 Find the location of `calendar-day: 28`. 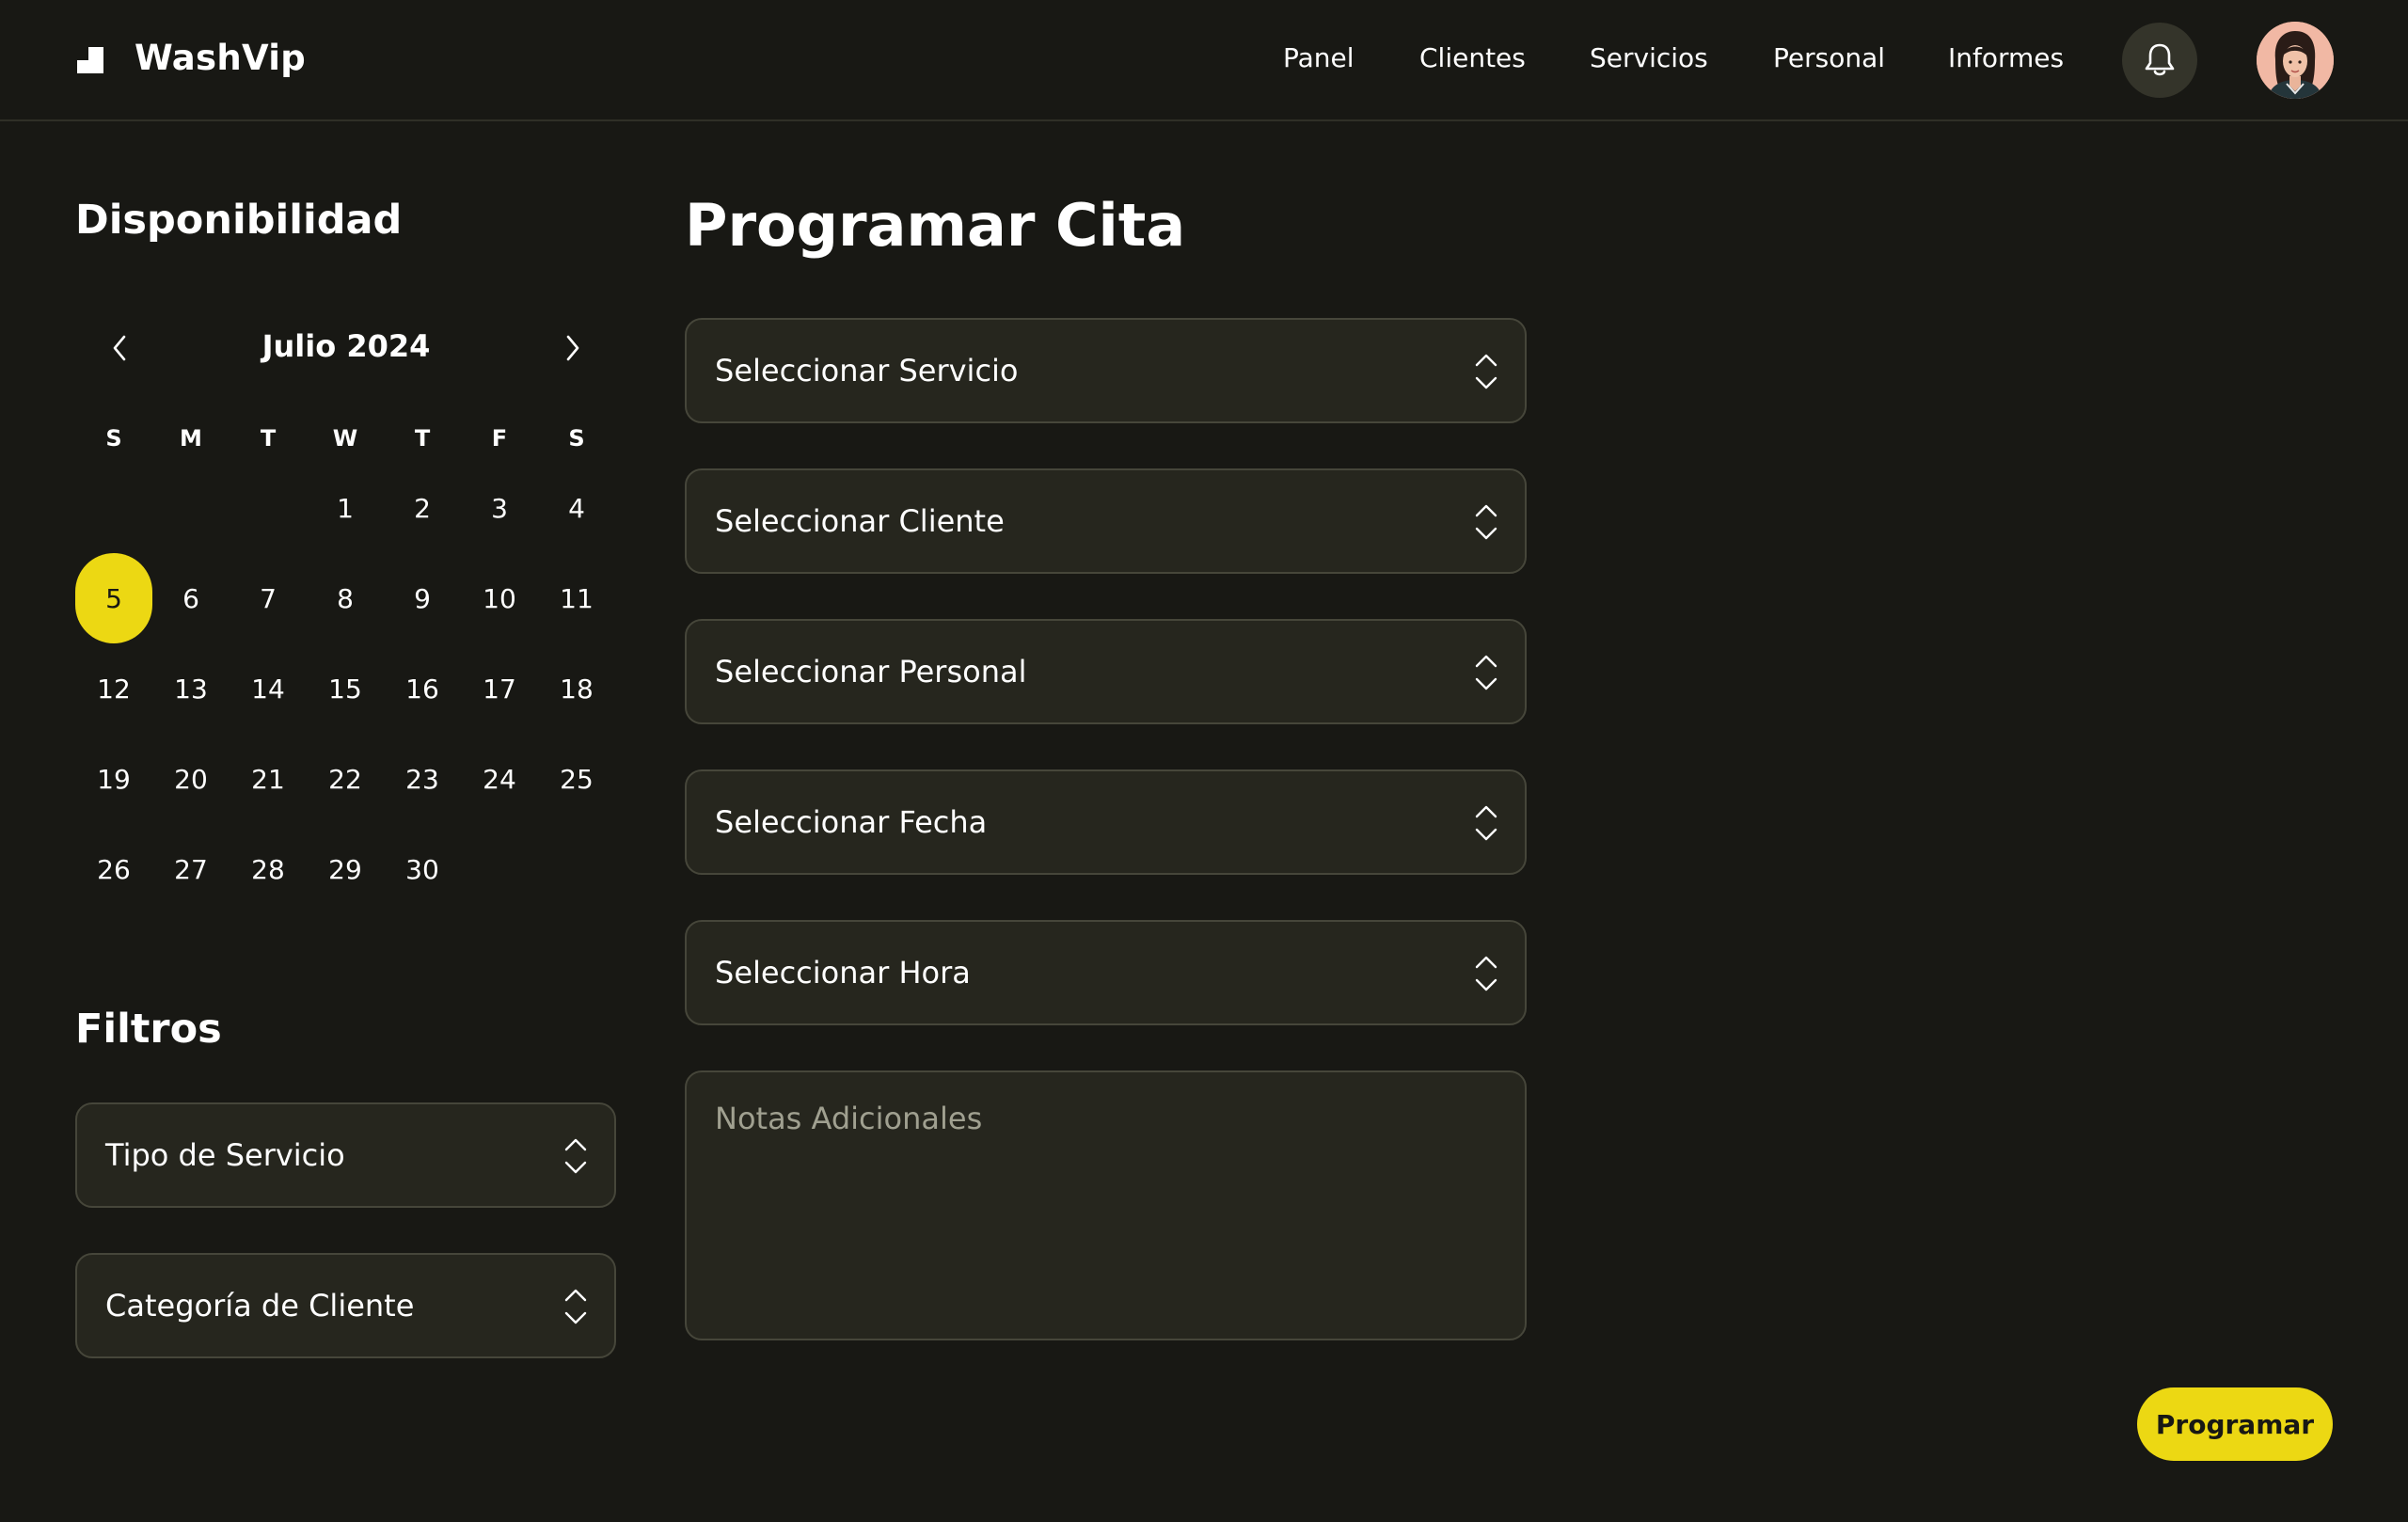

calendar-day: 28 is located at coordinates (268, 869).